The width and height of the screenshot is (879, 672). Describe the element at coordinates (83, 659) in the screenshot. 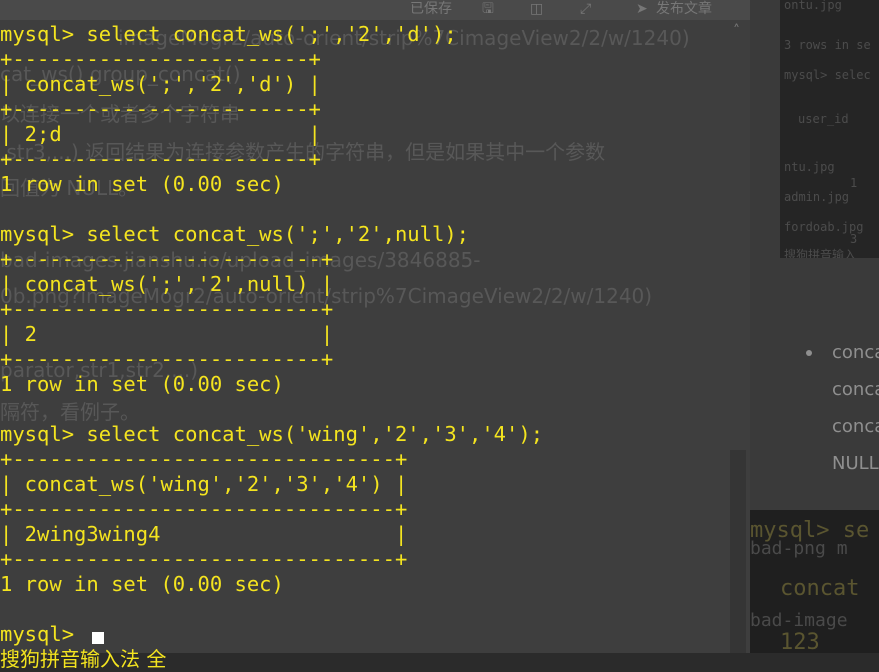

I see `ime-status-bar: 搜狗拼音输入法 全` at that location.